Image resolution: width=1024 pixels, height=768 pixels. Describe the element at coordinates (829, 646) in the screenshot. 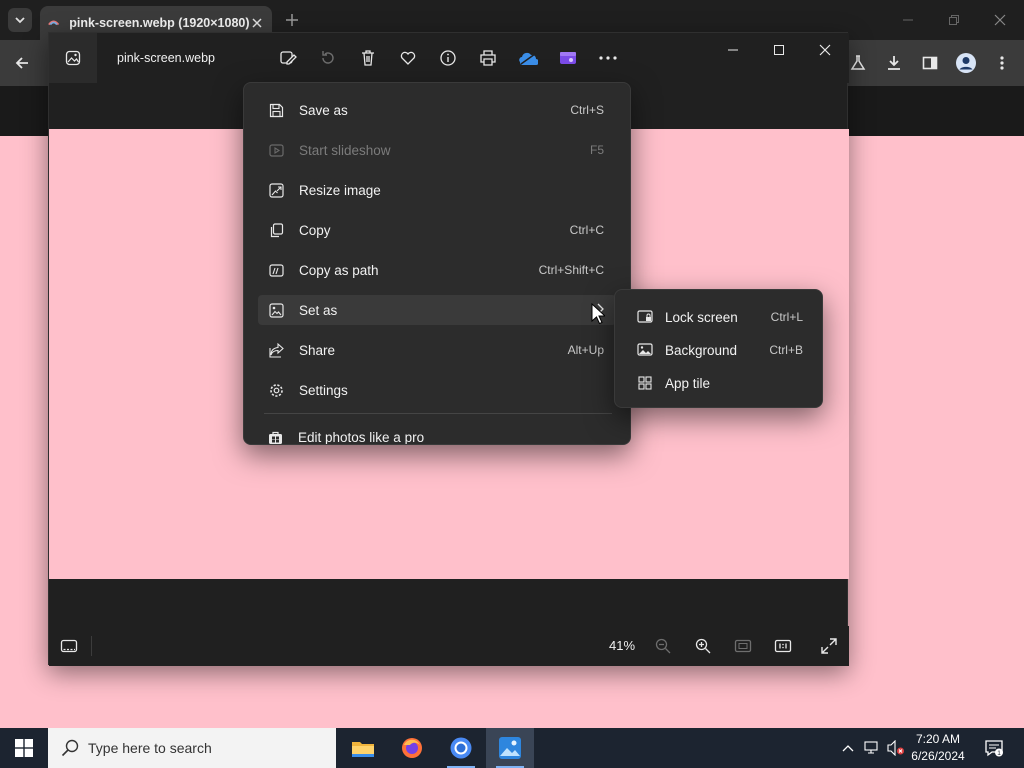

I see `fullscreen-button` at that location.